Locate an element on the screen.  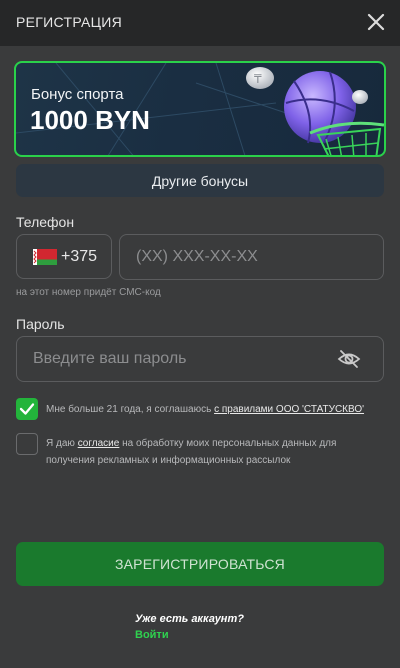
eye-off-icon is located at coordinates (349, 359).